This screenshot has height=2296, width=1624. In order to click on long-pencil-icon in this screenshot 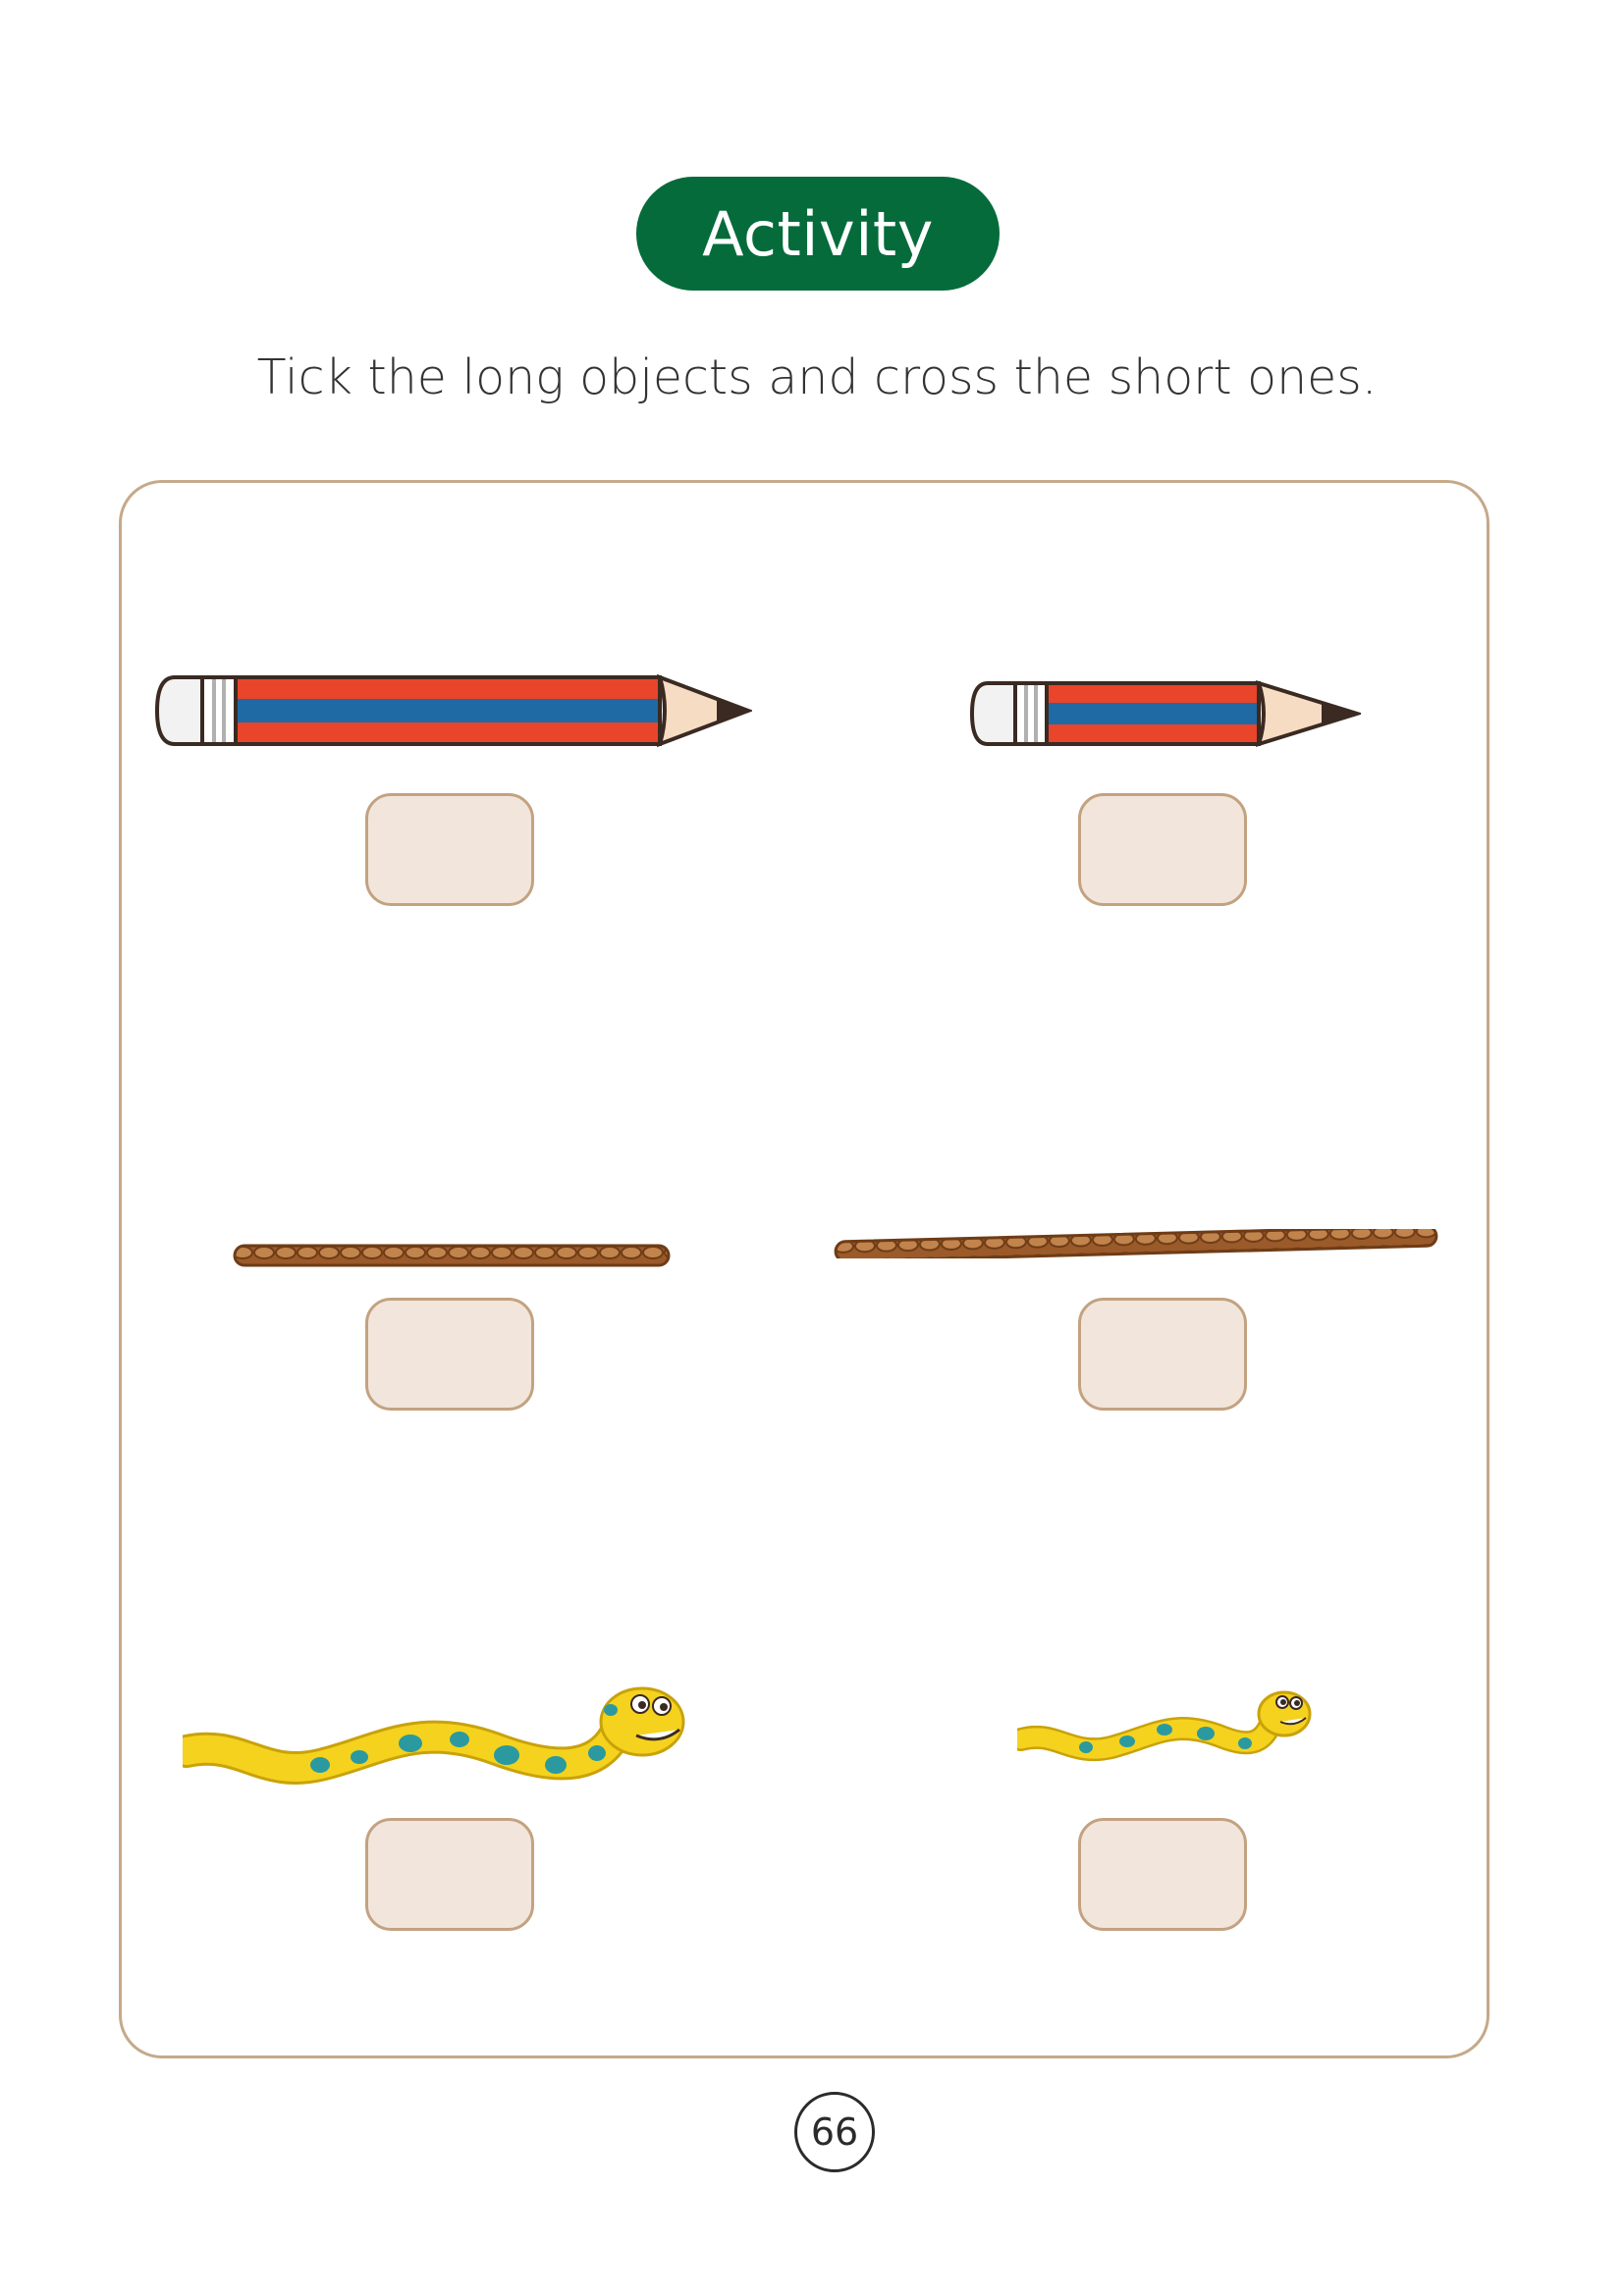, I will do `click(453, 711)`.